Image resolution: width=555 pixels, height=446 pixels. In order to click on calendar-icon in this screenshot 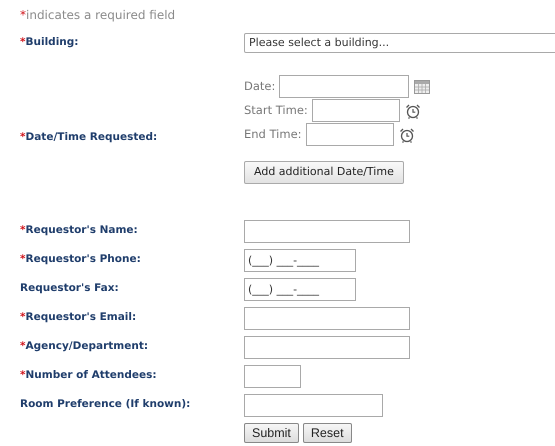, I will do `click(422, 87)`.